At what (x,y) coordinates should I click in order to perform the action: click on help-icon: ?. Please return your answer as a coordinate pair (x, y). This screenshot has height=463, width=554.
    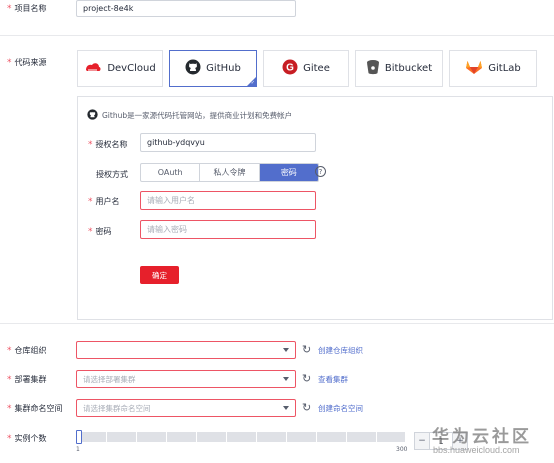
    Looking at the image, I should click on (320, 171).